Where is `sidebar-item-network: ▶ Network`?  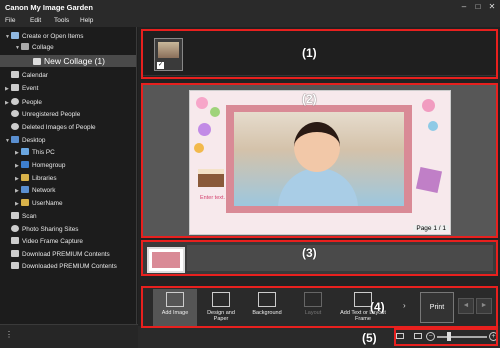
sidebar-item-network: ▶ Network is located at coordinates (35, 190).